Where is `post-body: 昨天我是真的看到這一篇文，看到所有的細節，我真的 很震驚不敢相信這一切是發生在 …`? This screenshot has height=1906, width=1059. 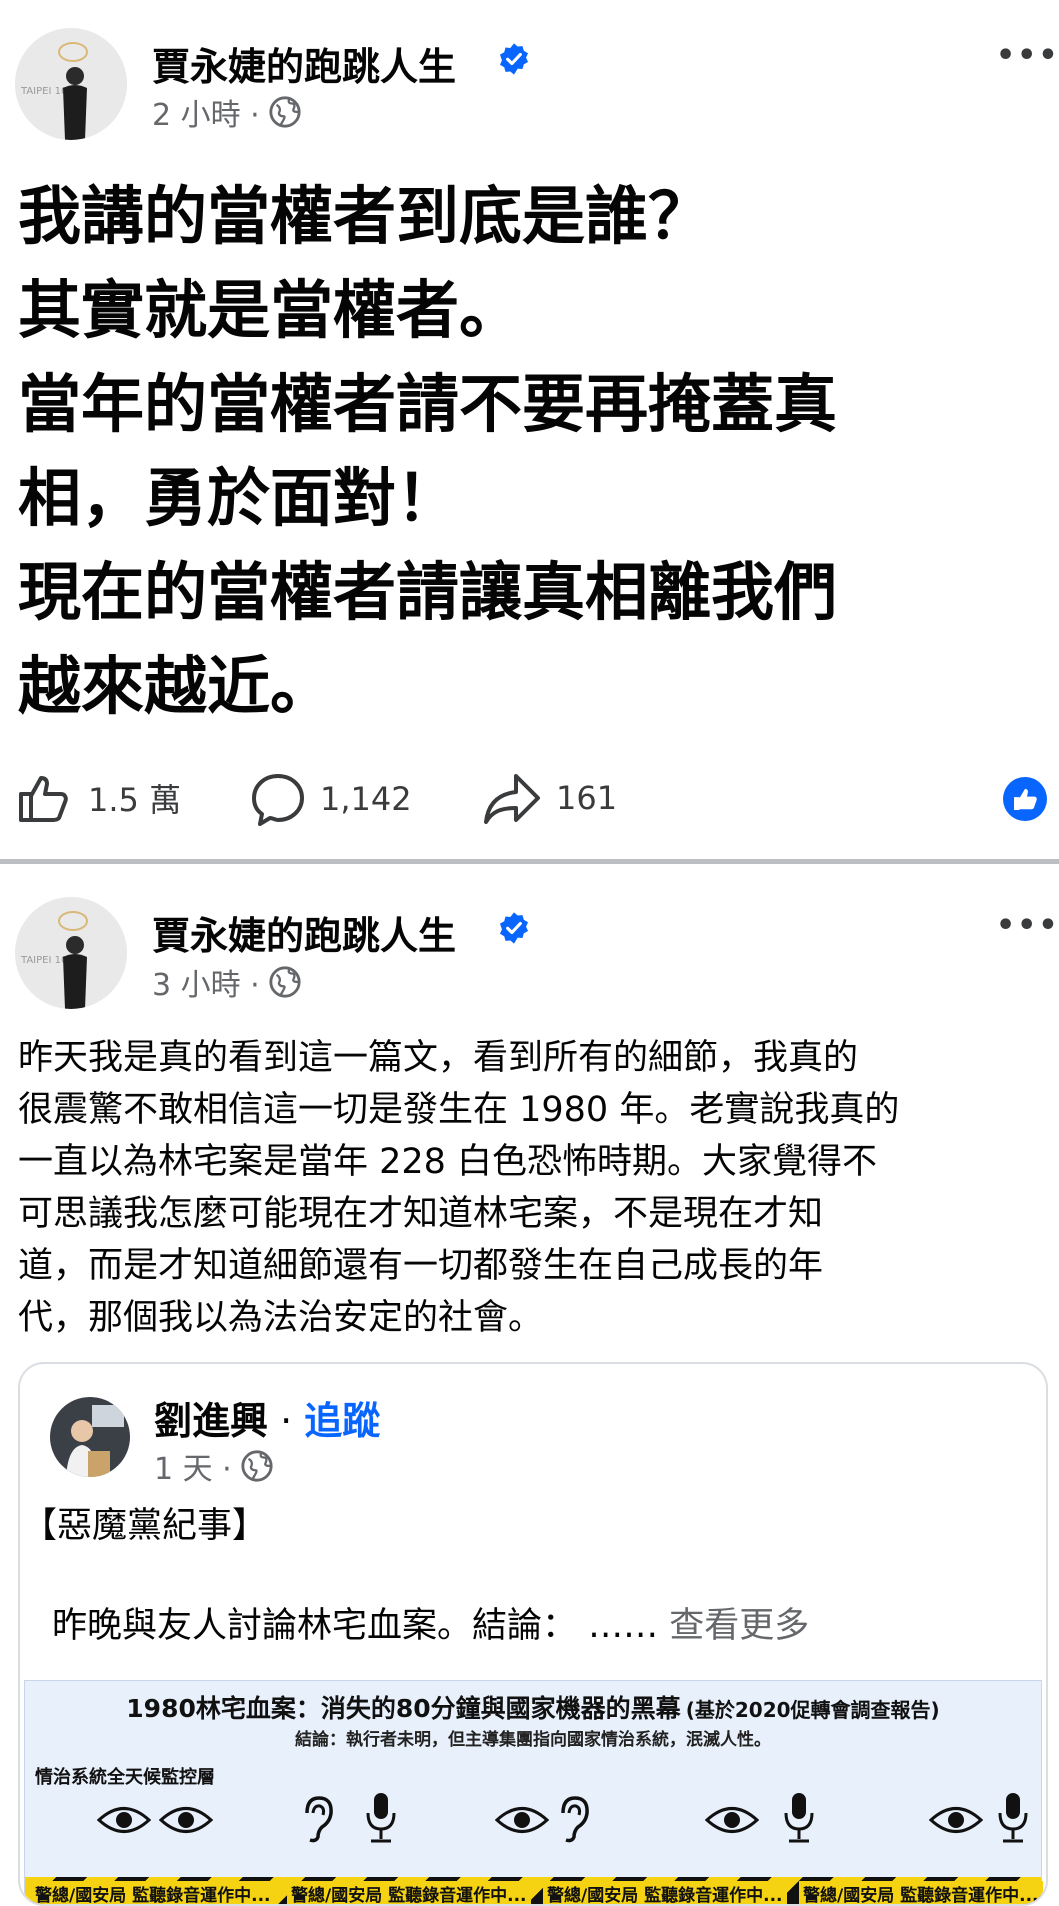 post-body: 昨天我是真的看到這一篇文，看到所有的細節，我真的 很震驚不敢相信這一切是發生在 … is located at coordinates (458, 1188).